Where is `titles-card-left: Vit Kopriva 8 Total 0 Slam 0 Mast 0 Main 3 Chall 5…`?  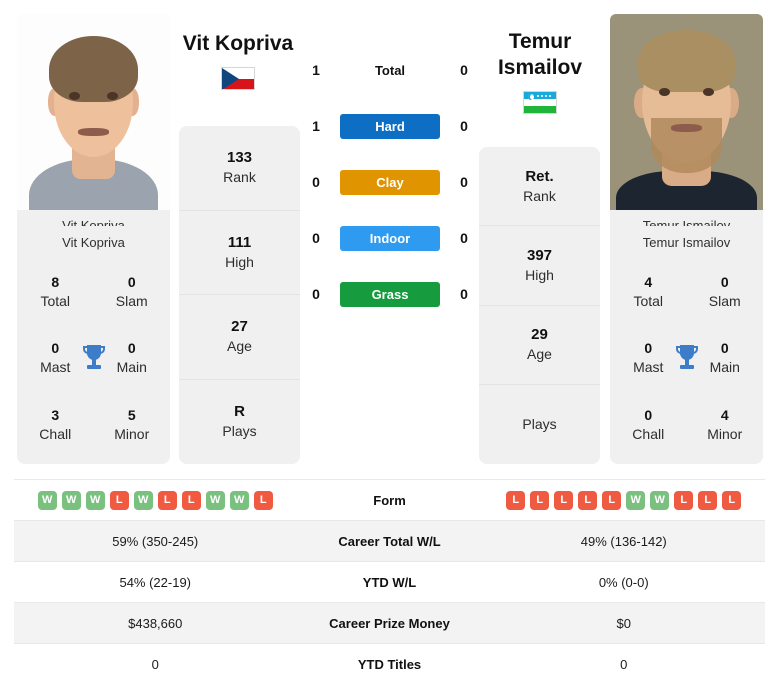
titles-card-left: Vit Kopriva 8 Total 0 Slam 0 Mast 0 Main 3 Chall 5… is located at coordinates (93, 345).